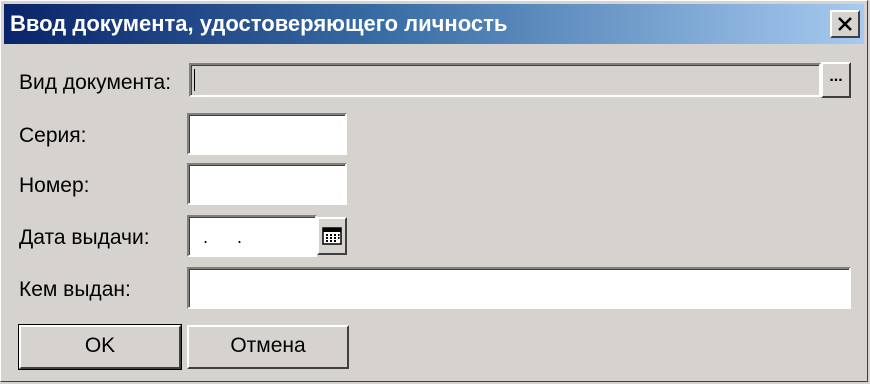 The height and width of the screenshot is (384, 870). What do you see at coordinates (505, 80) in the screenshot?
I see `doc-type-field` at bounding box center [505, 80].